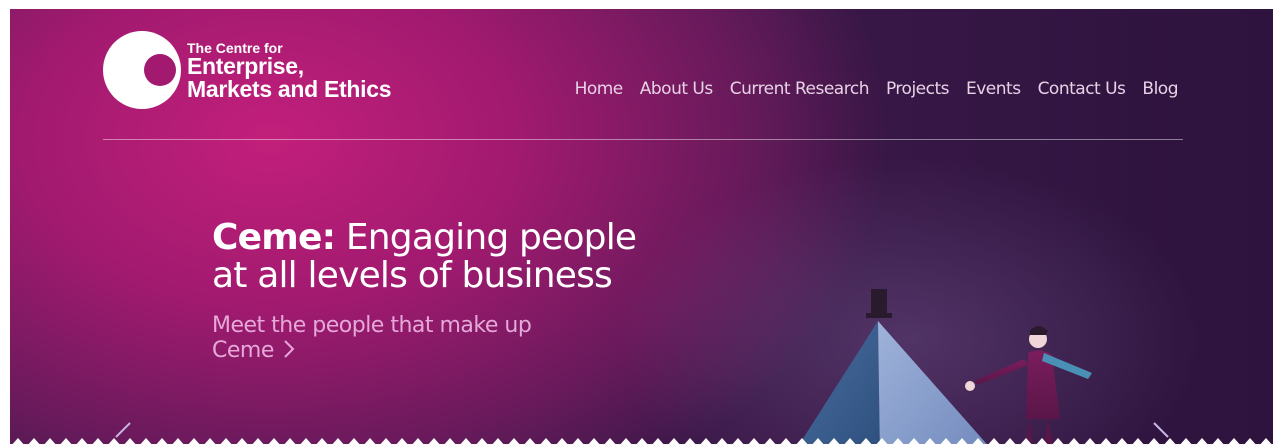 This screenshot has height=444, width=1273. What do you see at coordinates (993, 89) in the screenshot?
I see `nav-item-events: Events` at bounding box center [993, 89].